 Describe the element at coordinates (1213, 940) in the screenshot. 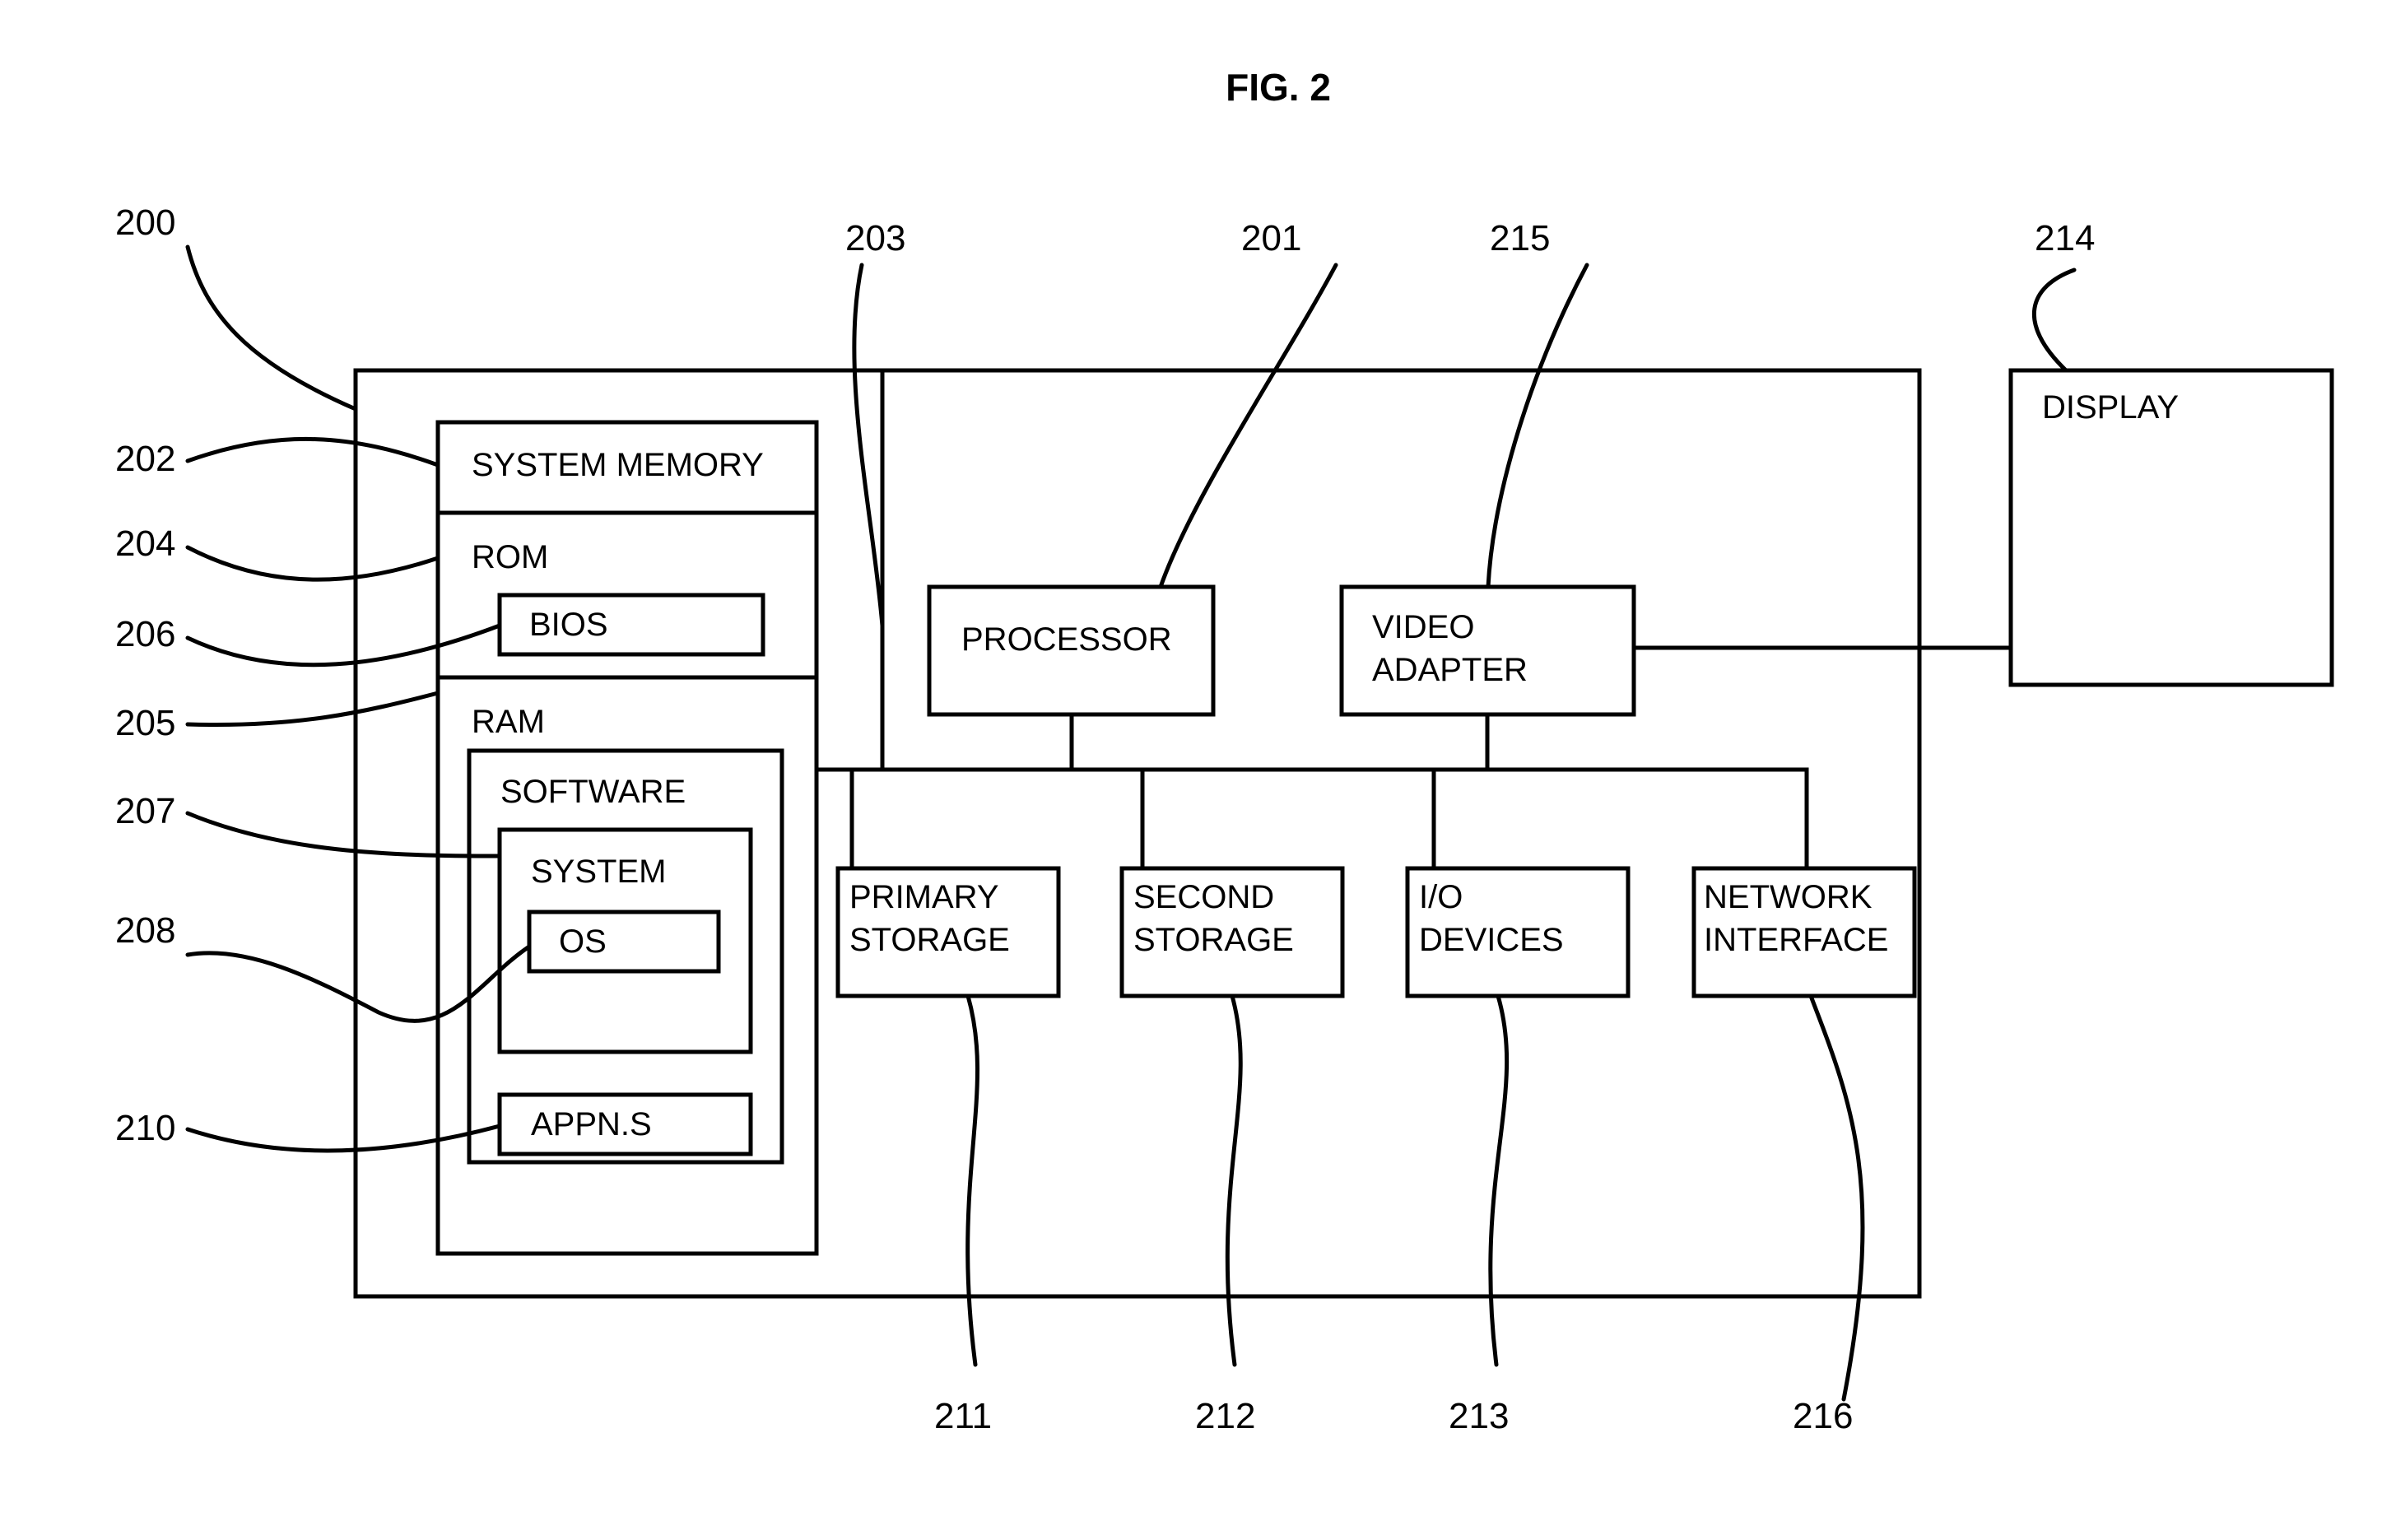

I see `second-storage-label-line2: STORAGE` at that location.